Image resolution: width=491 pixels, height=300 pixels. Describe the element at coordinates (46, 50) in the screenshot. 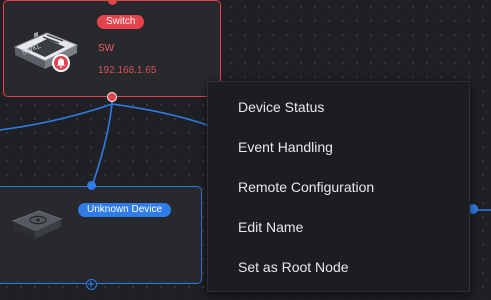

I see `switch-device-icon: SWKL` at that location.